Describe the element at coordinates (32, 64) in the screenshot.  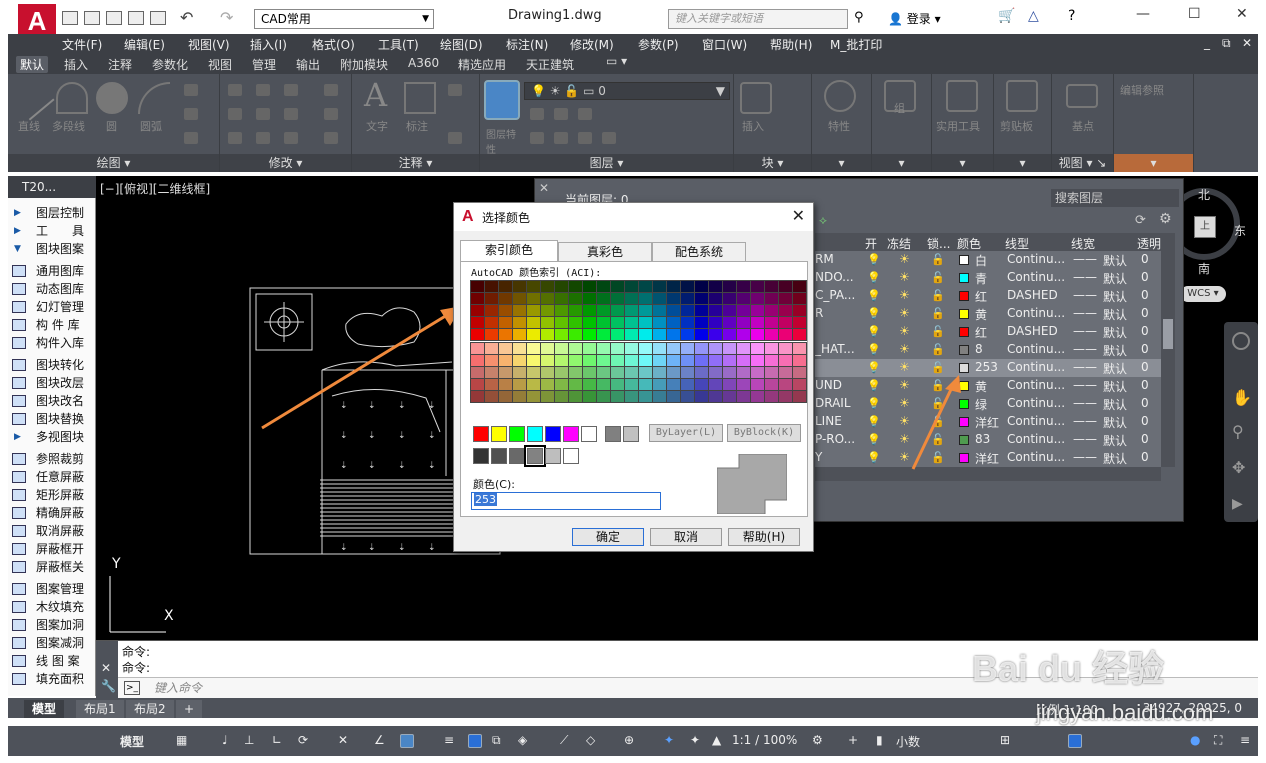
I see `tab-default: 默认` at that location.